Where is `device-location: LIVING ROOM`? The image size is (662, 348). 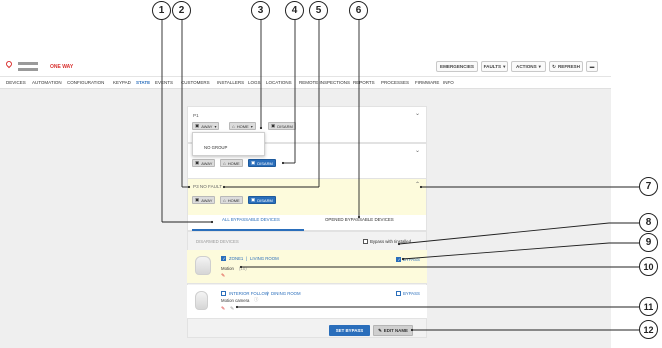
device-location: LIVING ROOM is located at coordinates (264, 258).